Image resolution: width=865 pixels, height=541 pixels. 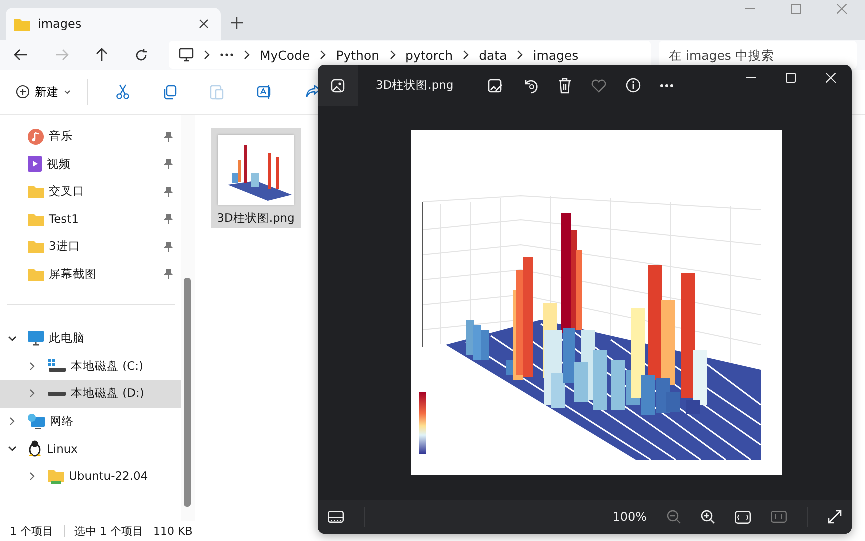 What do you see at coordinates (204, 24) in the screenshot?
I see `close-icon` at bounding box center [204, 24].